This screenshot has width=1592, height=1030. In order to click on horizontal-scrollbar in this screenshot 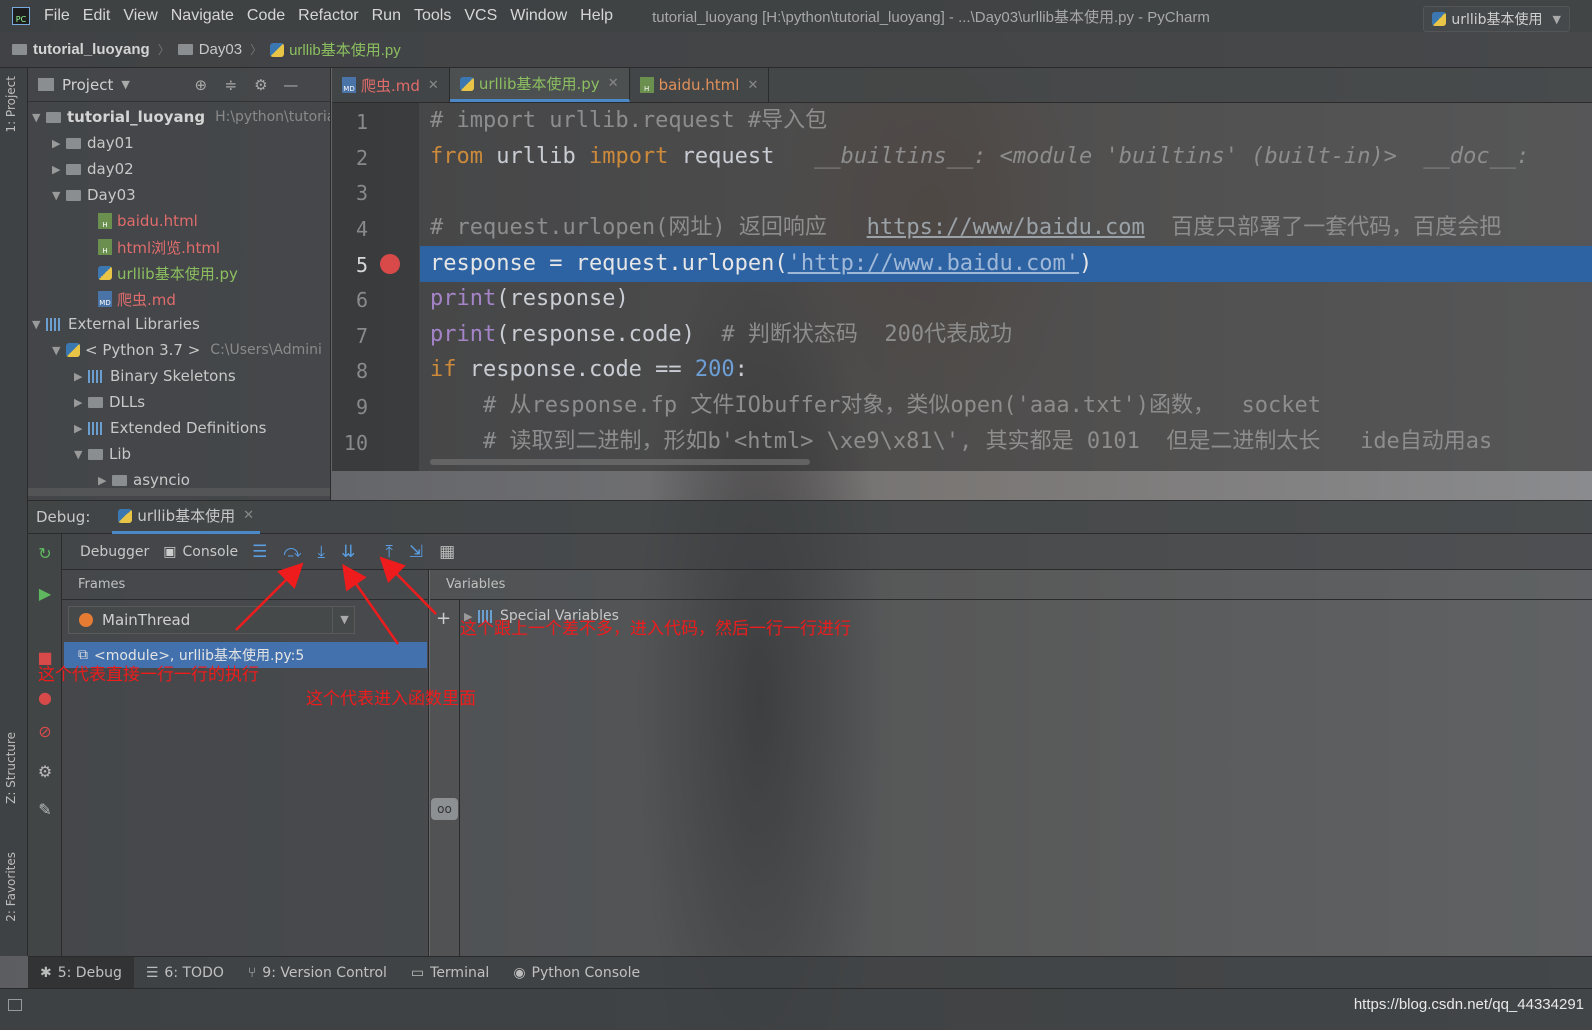, I will do `click(179, 492)`.